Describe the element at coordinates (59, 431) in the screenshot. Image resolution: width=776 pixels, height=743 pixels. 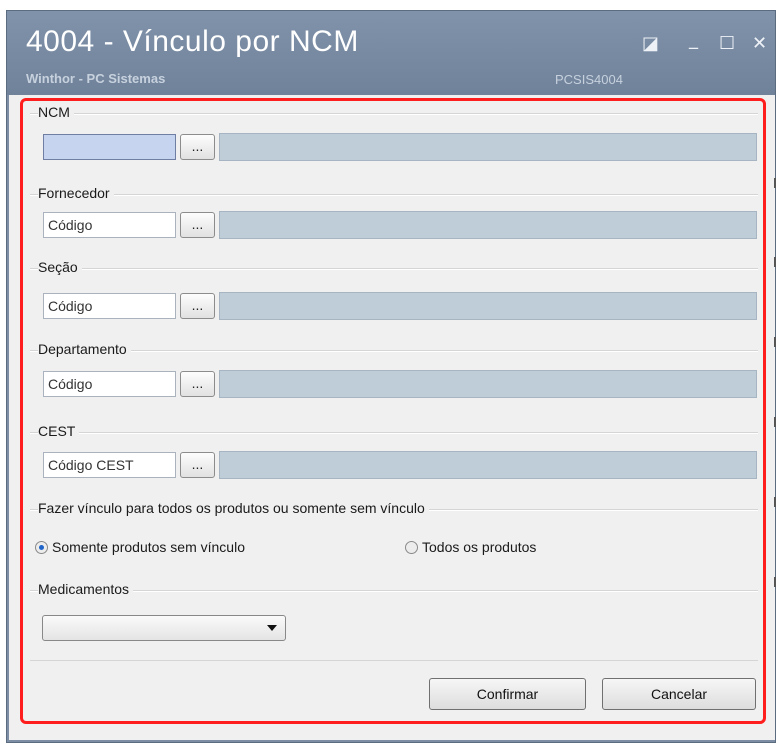
I see `cest-group-label: CEST` at that location.